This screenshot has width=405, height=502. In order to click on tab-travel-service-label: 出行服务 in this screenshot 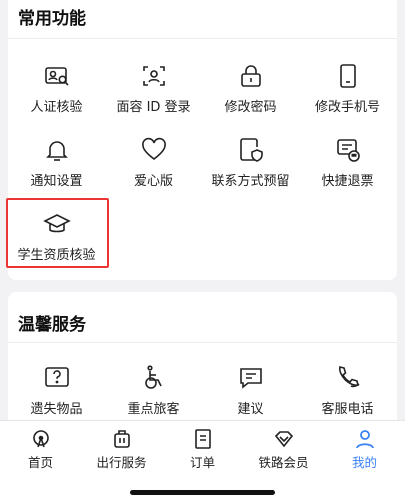, I will do `click(121, 462)`.